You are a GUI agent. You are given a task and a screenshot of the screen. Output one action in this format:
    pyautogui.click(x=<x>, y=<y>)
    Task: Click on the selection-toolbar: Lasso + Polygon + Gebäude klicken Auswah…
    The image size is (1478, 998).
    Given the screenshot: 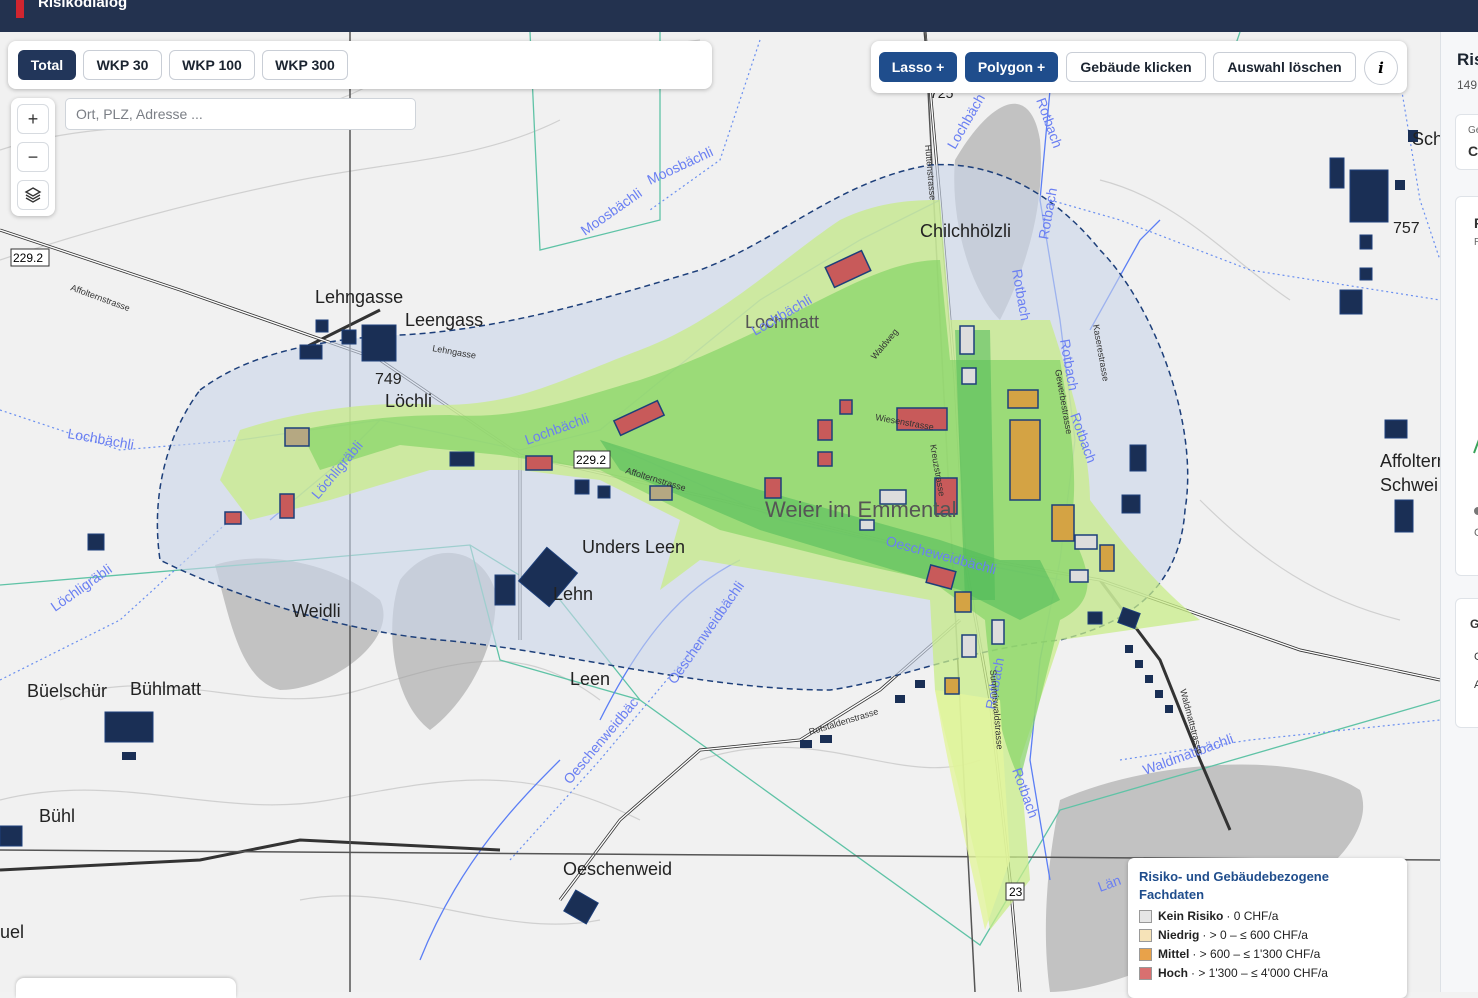 What is the action you would take?
    pyautogui.click(x=1139, y=67)
    